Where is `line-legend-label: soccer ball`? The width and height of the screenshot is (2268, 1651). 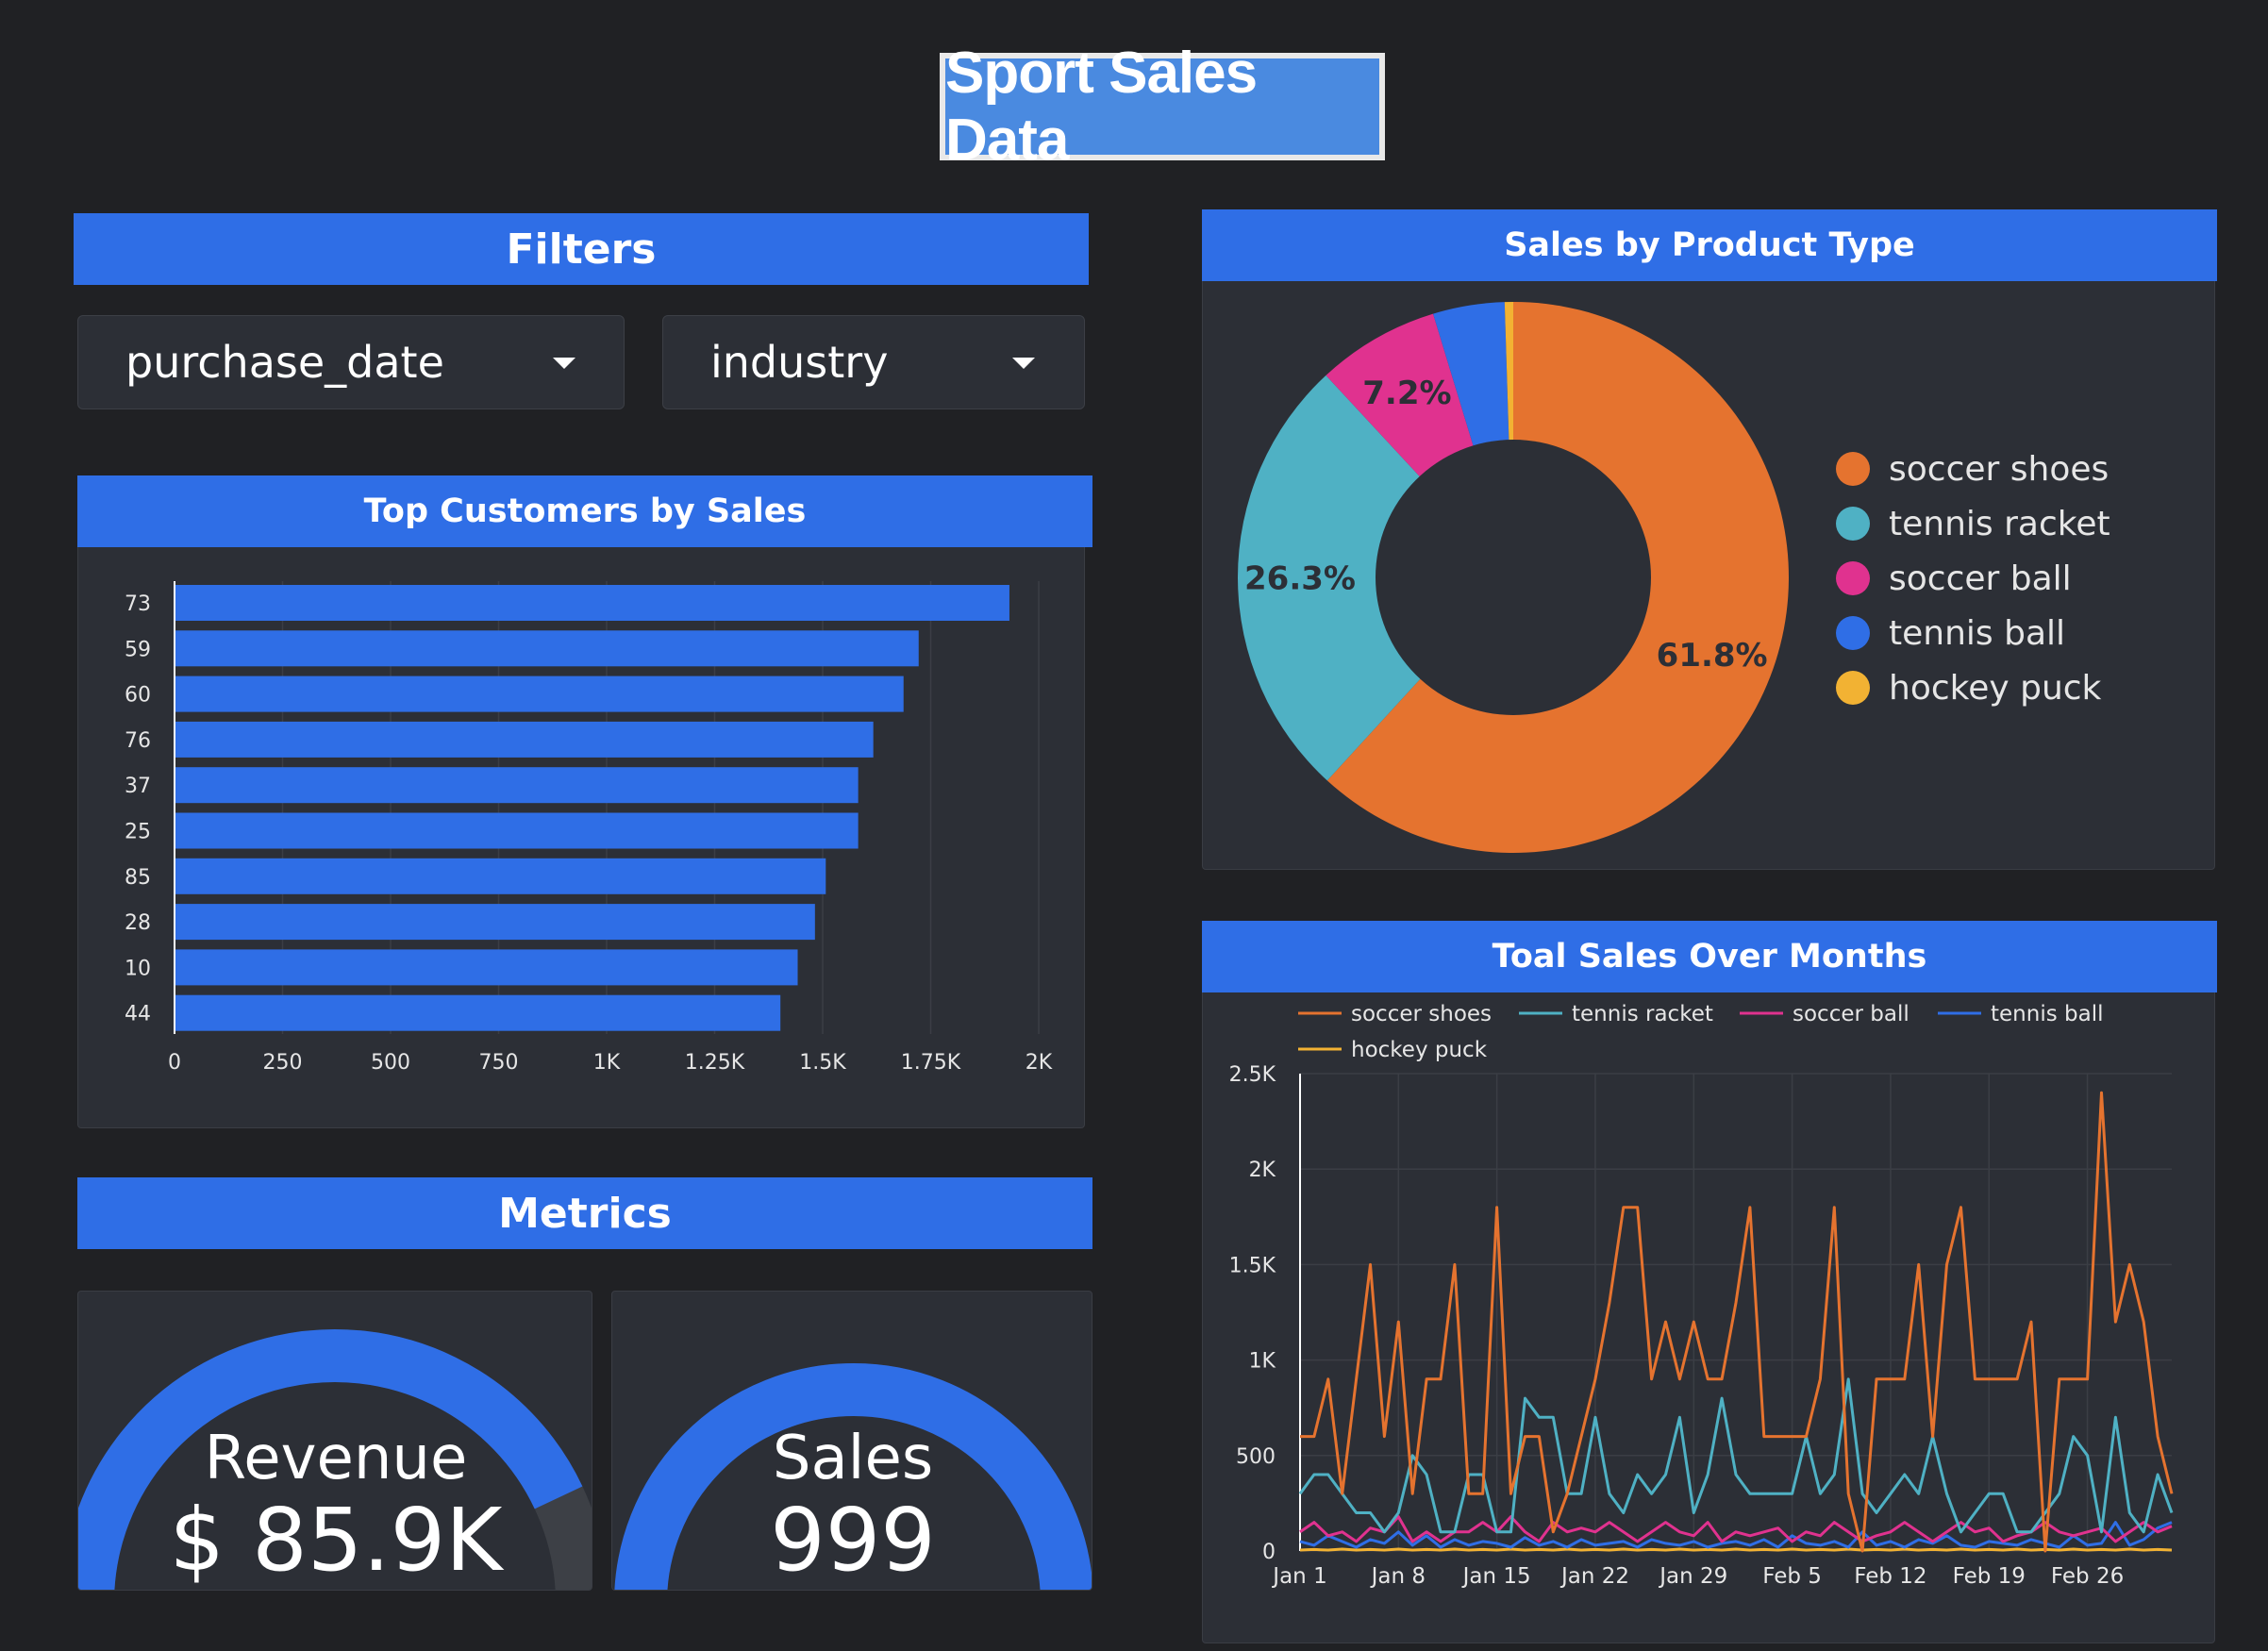 line-legend-label: soccer ball is located at coordinates (1851, 1014).